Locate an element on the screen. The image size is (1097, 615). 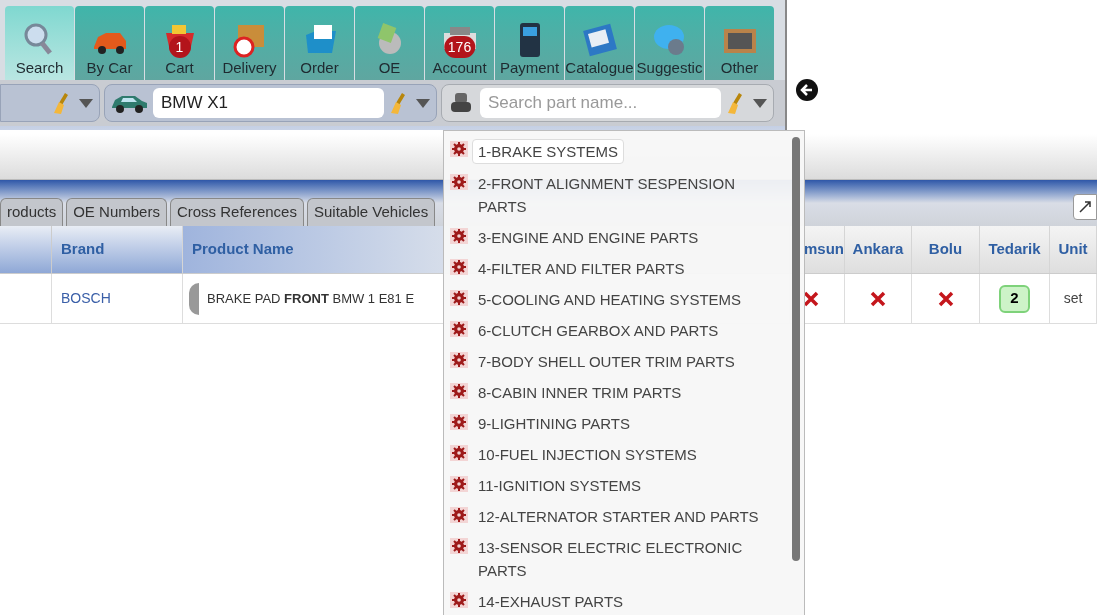
table-cell: BOSCH is located at coordinates (117, 298).